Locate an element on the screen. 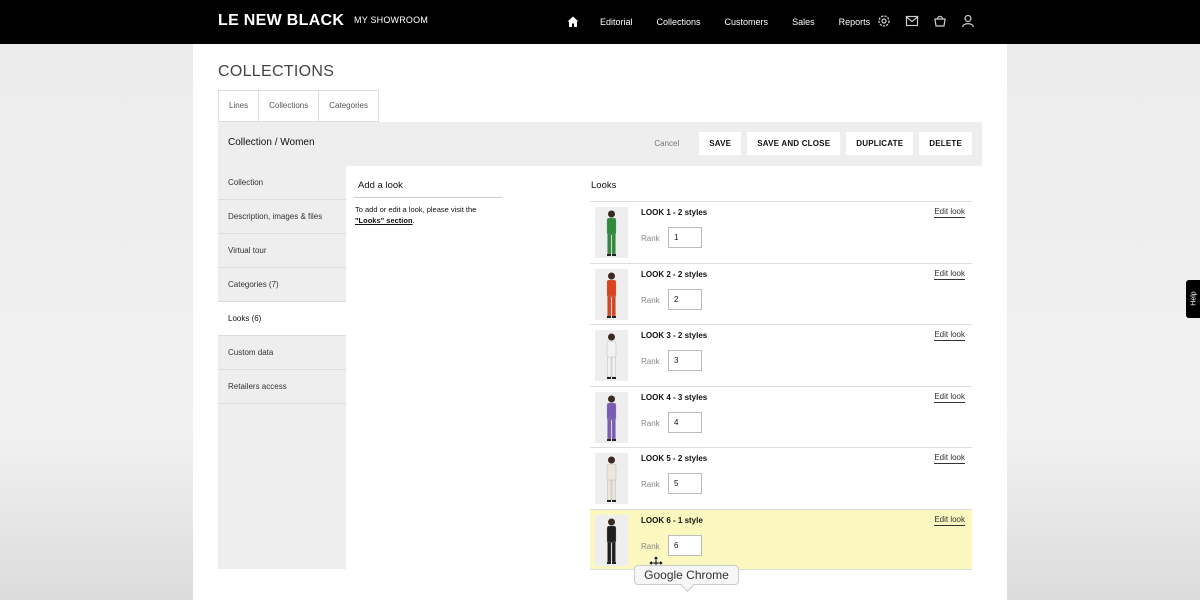 This screenshot has height=600, width=1200. menu-item-retailers-access: Retailers access is located at coordinates (282, 387).